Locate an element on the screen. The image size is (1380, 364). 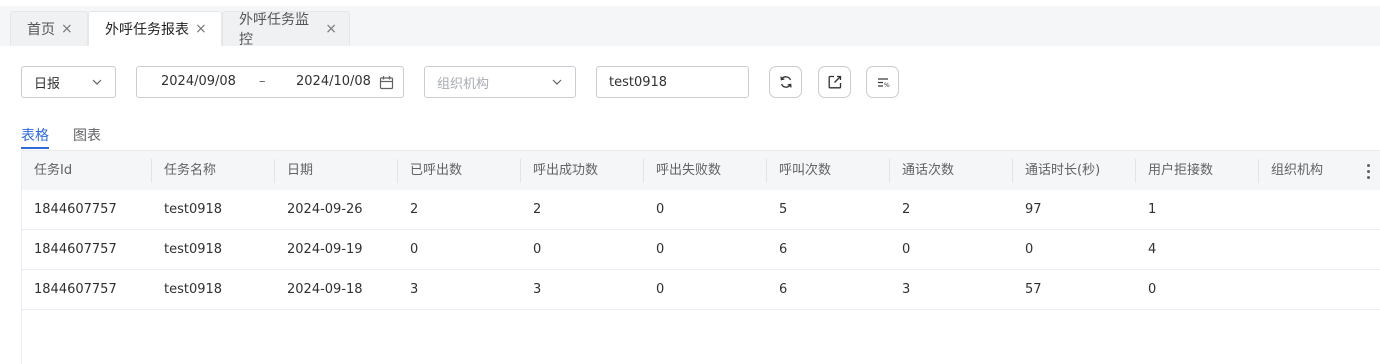
cell-date: 2024-09-26 is located at coordinates (325, 209).